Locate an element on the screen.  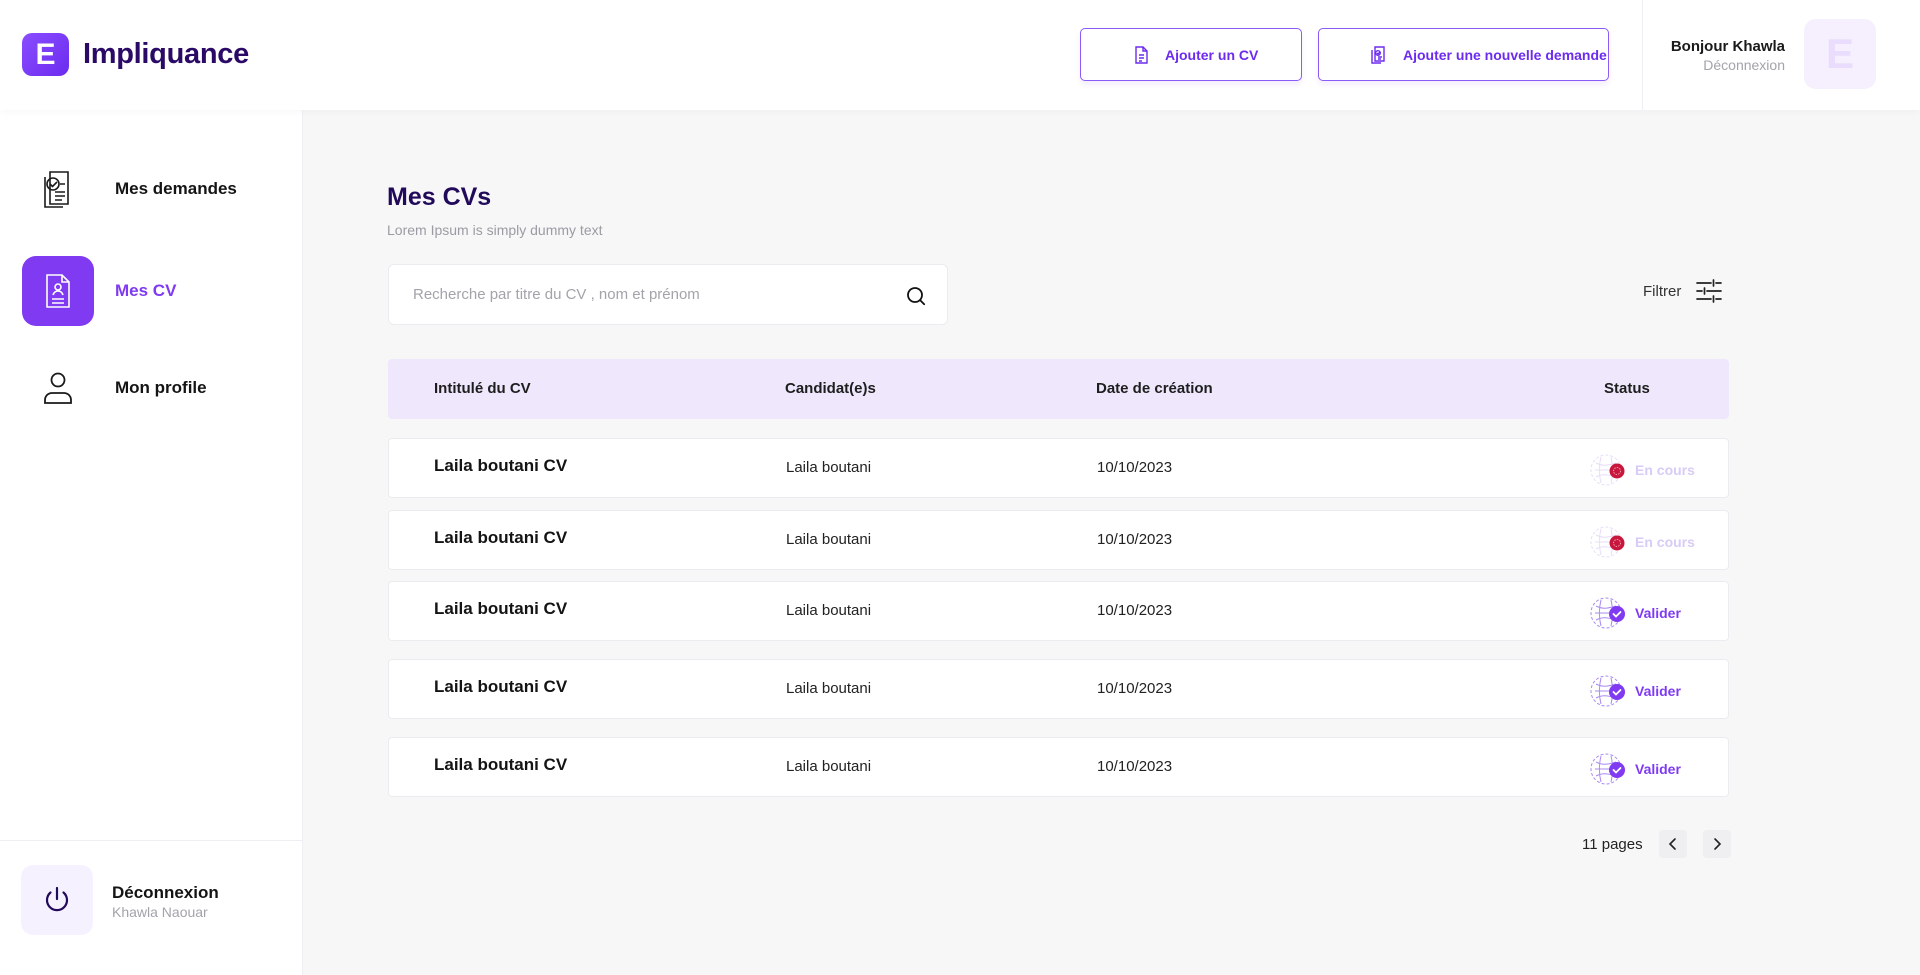
sidebar-footer: Déconnexion Khawla Naouar is located at coordinates (151, 907).